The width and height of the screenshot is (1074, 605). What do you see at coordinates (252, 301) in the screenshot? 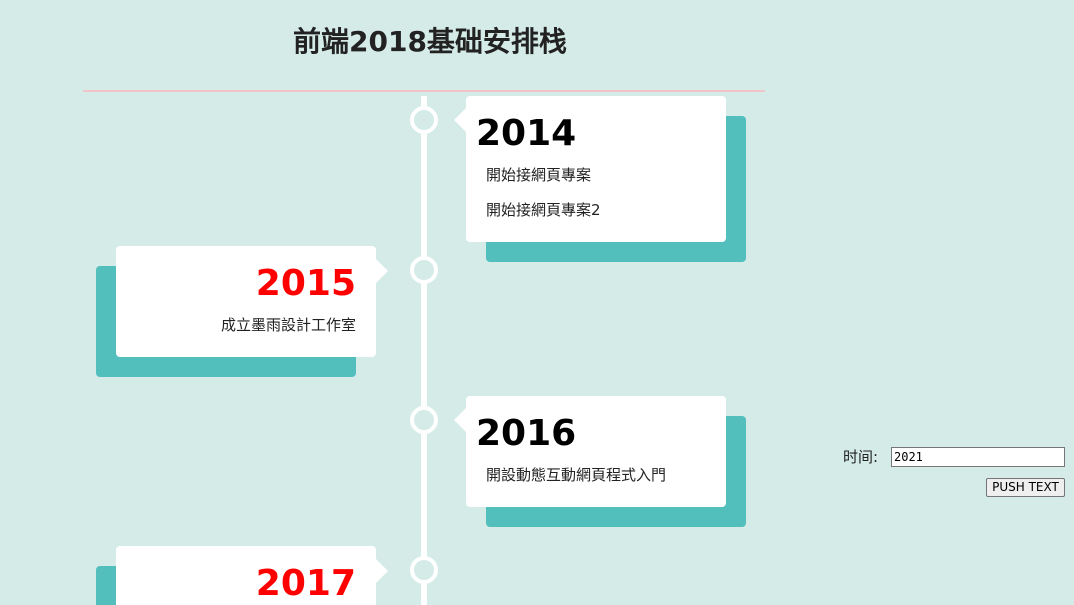
I see `timeline-card-2015: 2015 成立墨雨設計工作室` at bounding box center [252, 301].